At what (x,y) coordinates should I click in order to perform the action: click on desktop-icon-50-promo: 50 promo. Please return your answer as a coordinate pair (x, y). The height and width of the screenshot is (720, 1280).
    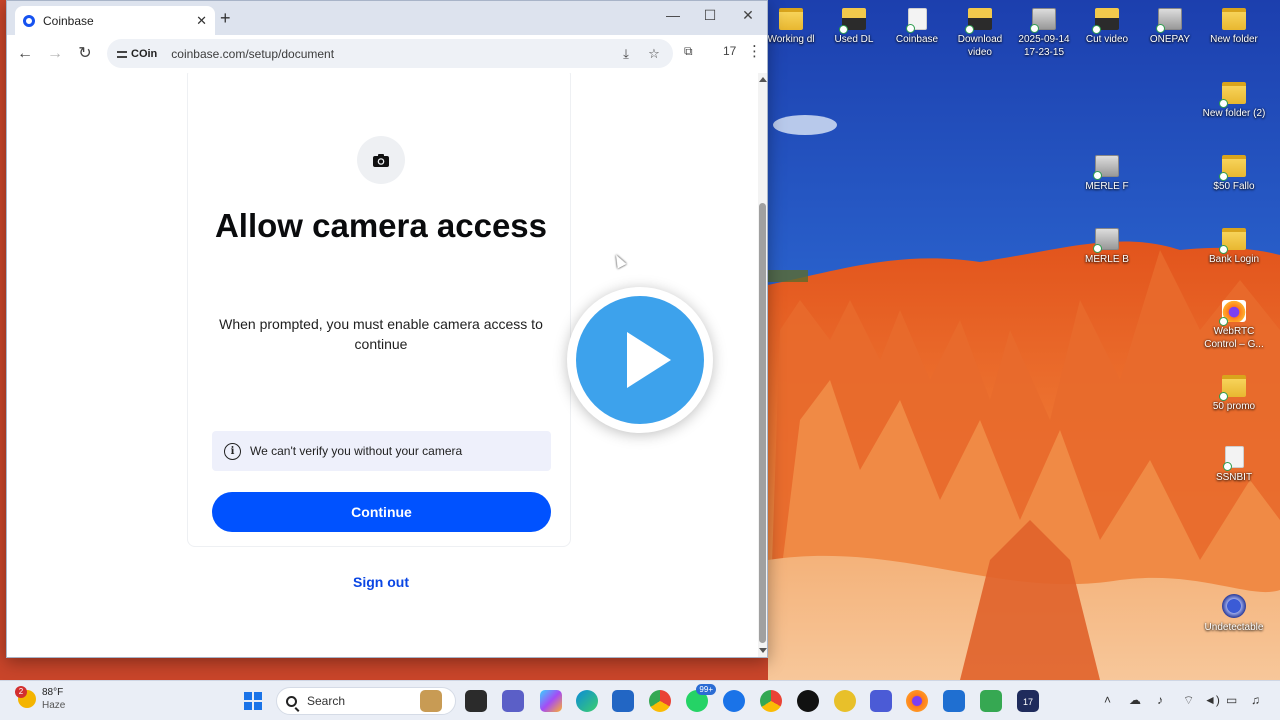
    Looking at the image, I should click on (1234, 394).